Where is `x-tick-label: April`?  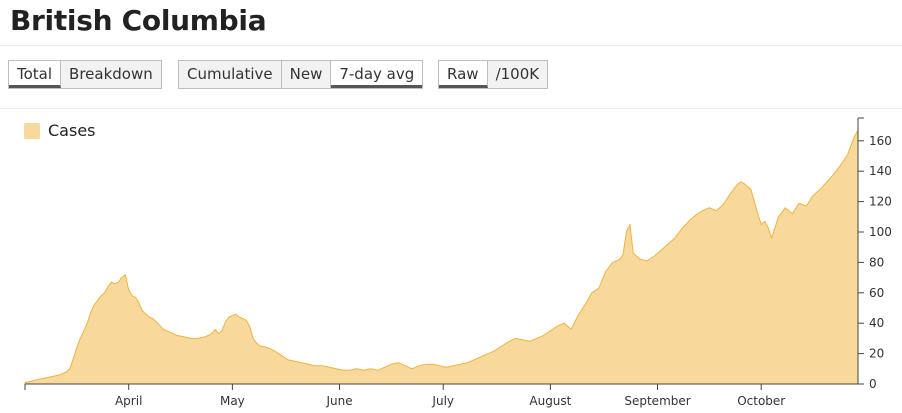 x-tick-label: April is located at coordinates (128, 401).